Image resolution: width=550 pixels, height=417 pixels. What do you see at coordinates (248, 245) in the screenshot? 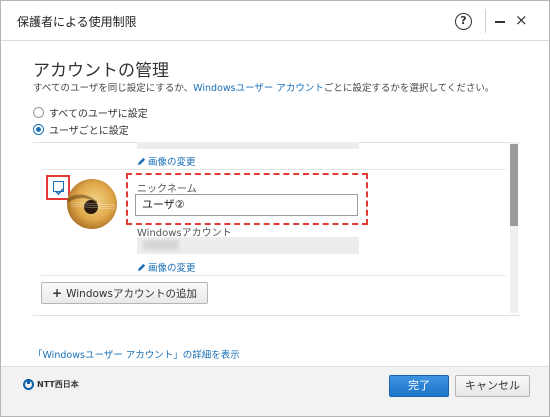
I see `windows-account-value` at bounding box center [248, 245].